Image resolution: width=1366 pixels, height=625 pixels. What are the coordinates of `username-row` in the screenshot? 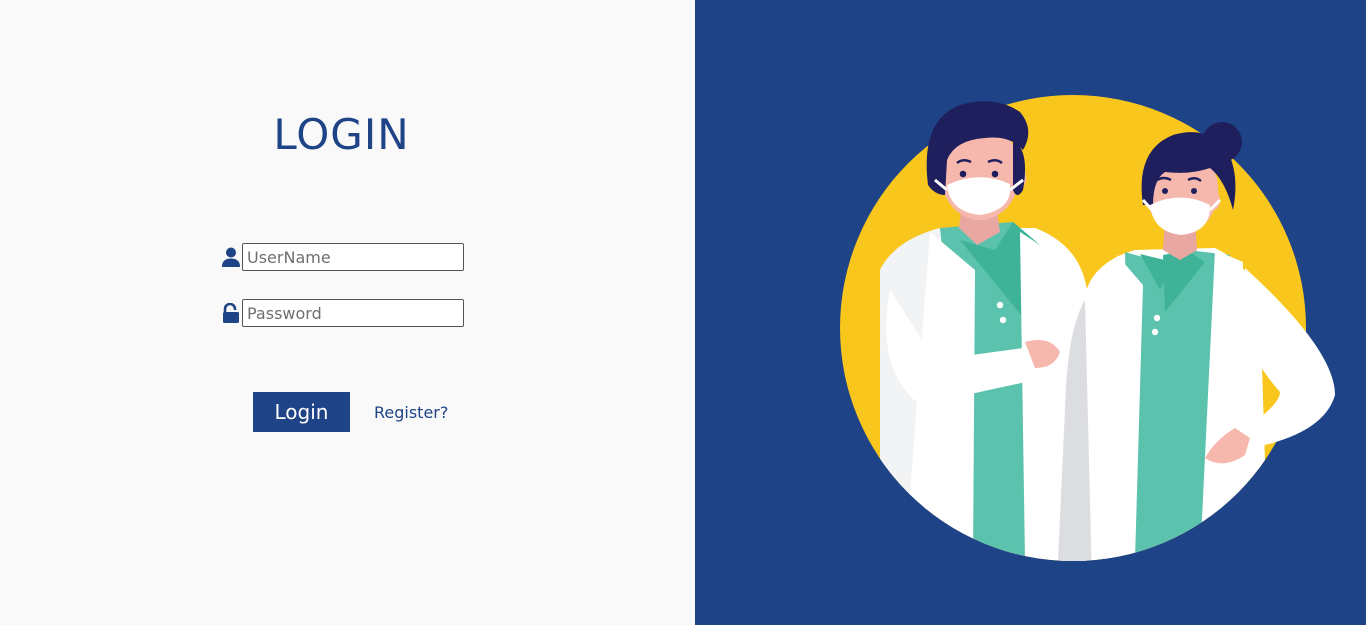 It's located at (342, 257).